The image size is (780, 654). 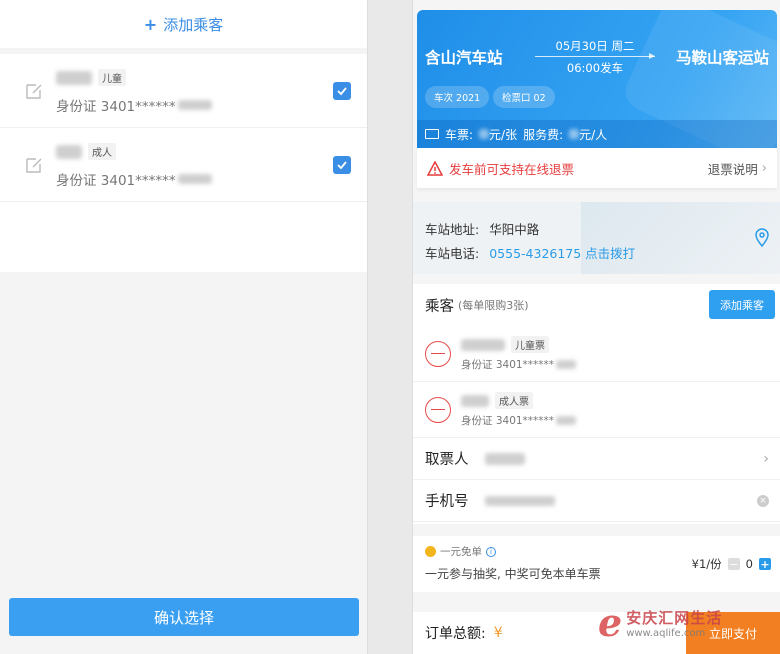 I want to click on refund-policy-link: 退票说明, so click(x=733, y=168).